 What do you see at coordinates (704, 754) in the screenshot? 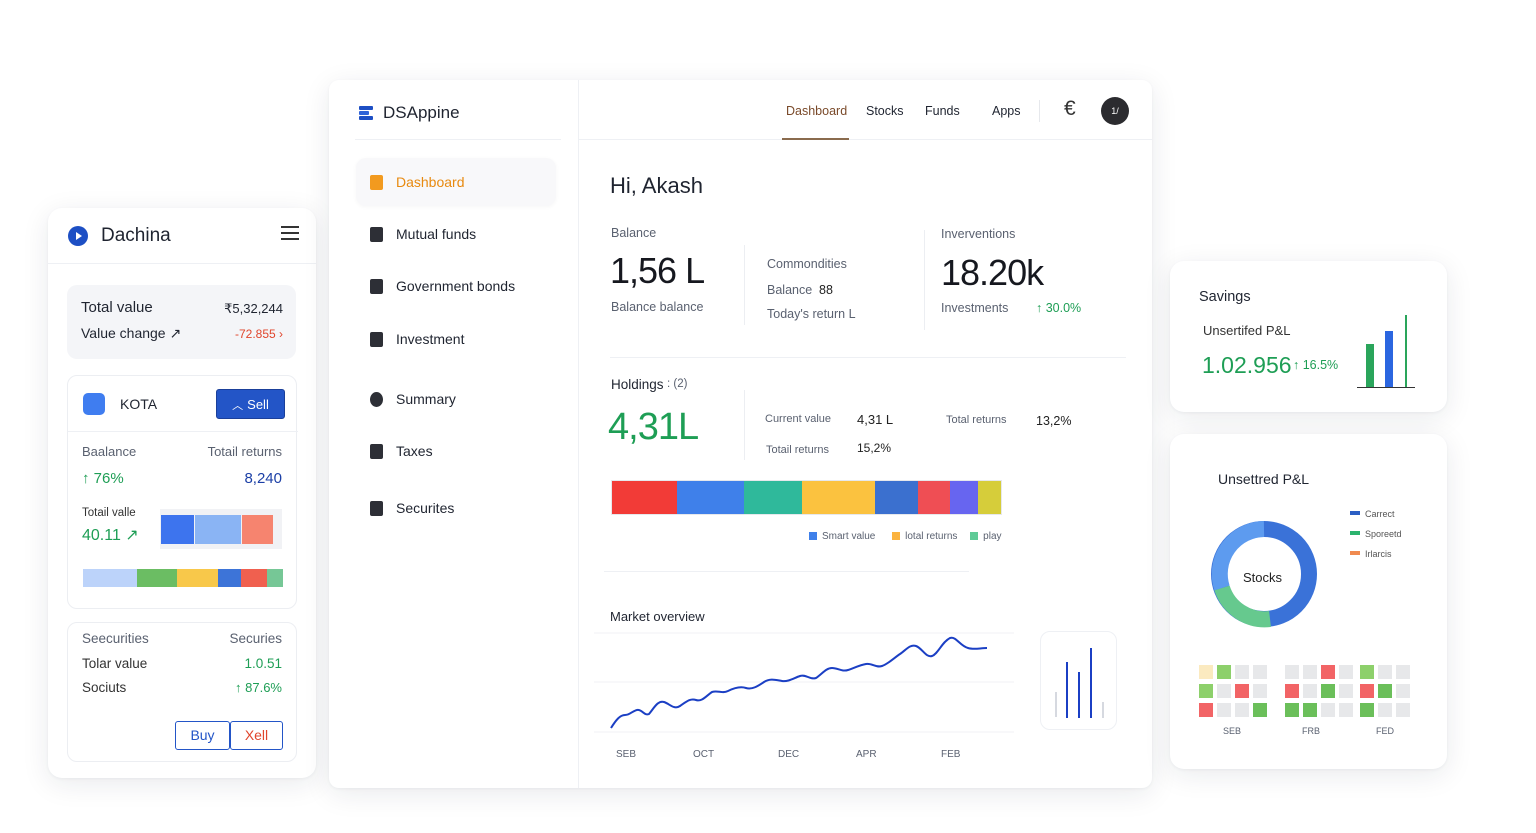
I see `x-axis-label: OCT` at bounding box center [704, 754].